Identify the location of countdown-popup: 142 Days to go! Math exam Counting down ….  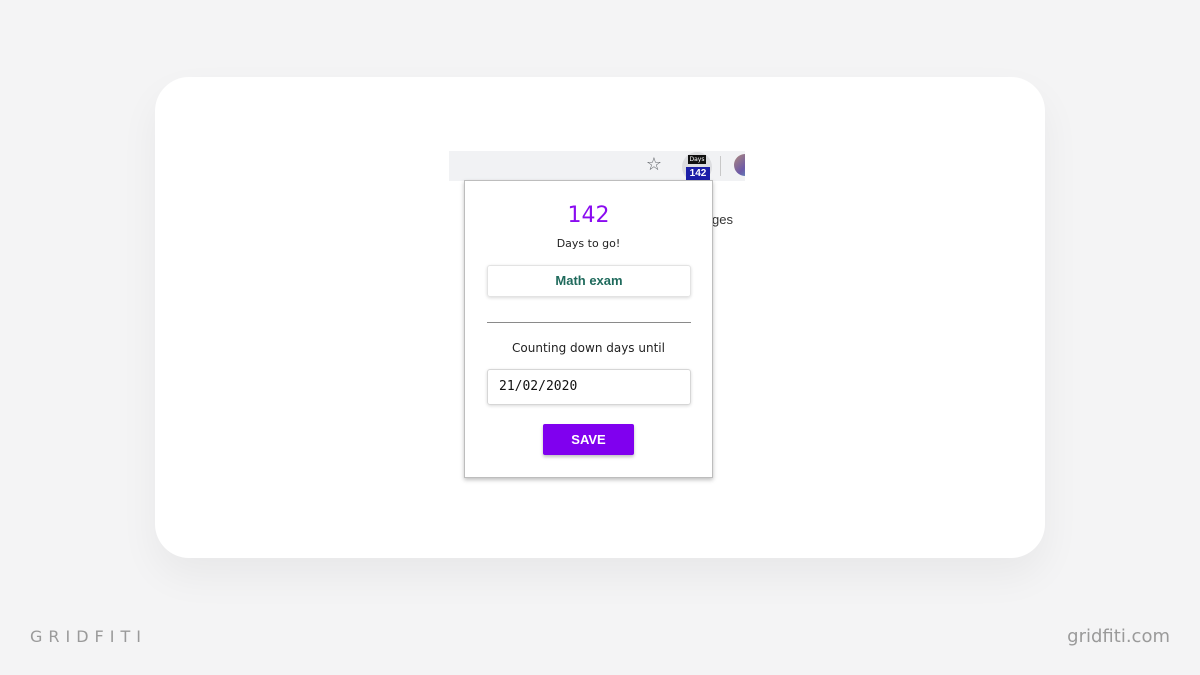
(588, 329).